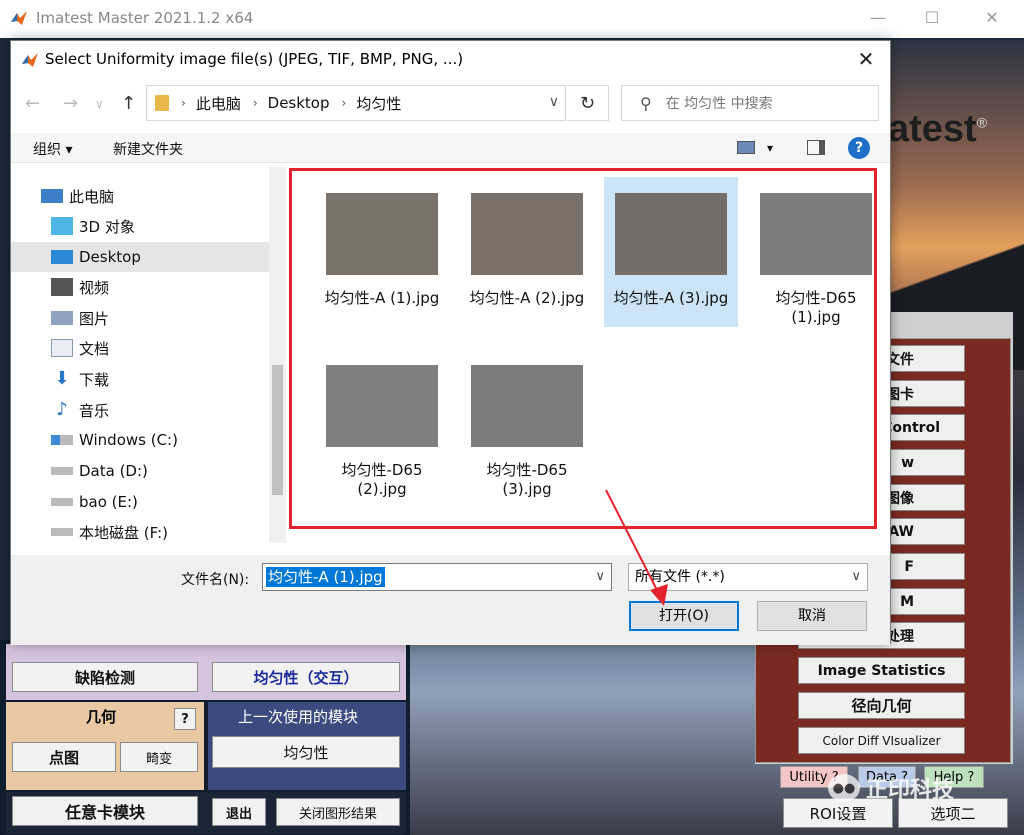  What do you see at coordinates (52, 196) in the screenshot?
I see `computer-icon` at bounding box center [52, 196].